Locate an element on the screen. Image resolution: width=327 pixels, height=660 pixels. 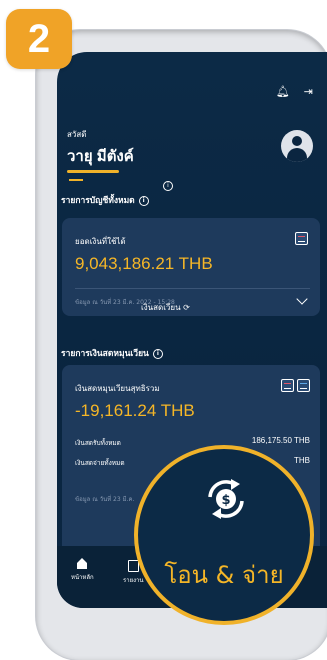
step-badge: 2 is located at coordinates (39, 39).